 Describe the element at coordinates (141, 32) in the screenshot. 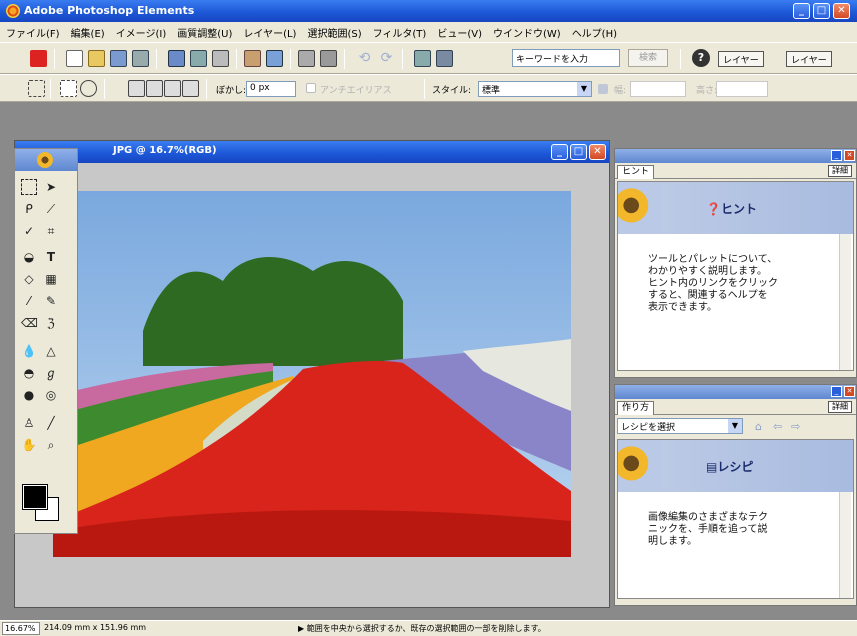

I see `menu-image: イメージ(I)` at that location.